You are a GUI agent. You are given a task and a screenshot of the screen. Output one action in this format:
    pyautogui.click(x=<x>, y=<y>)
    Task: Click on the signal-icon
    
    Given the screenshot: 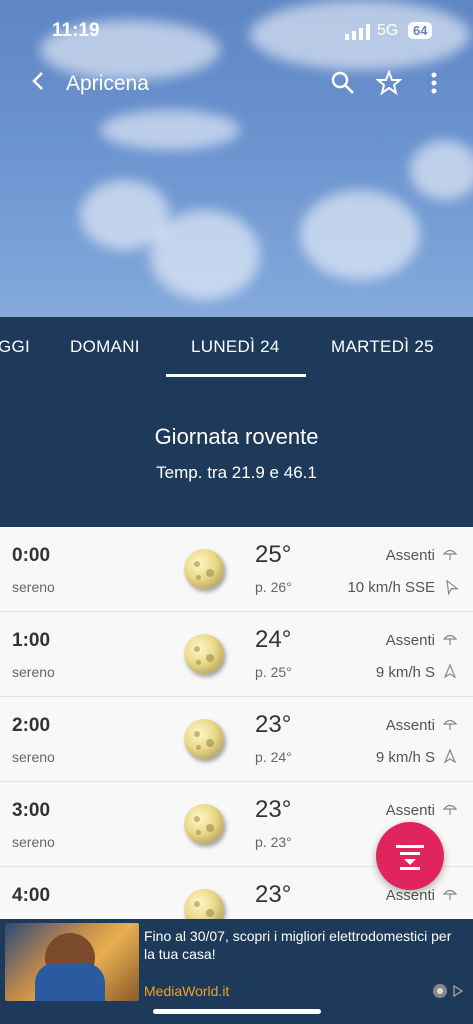 What is the action you would take?
    pyautogui.click(x=358, y=34)
    